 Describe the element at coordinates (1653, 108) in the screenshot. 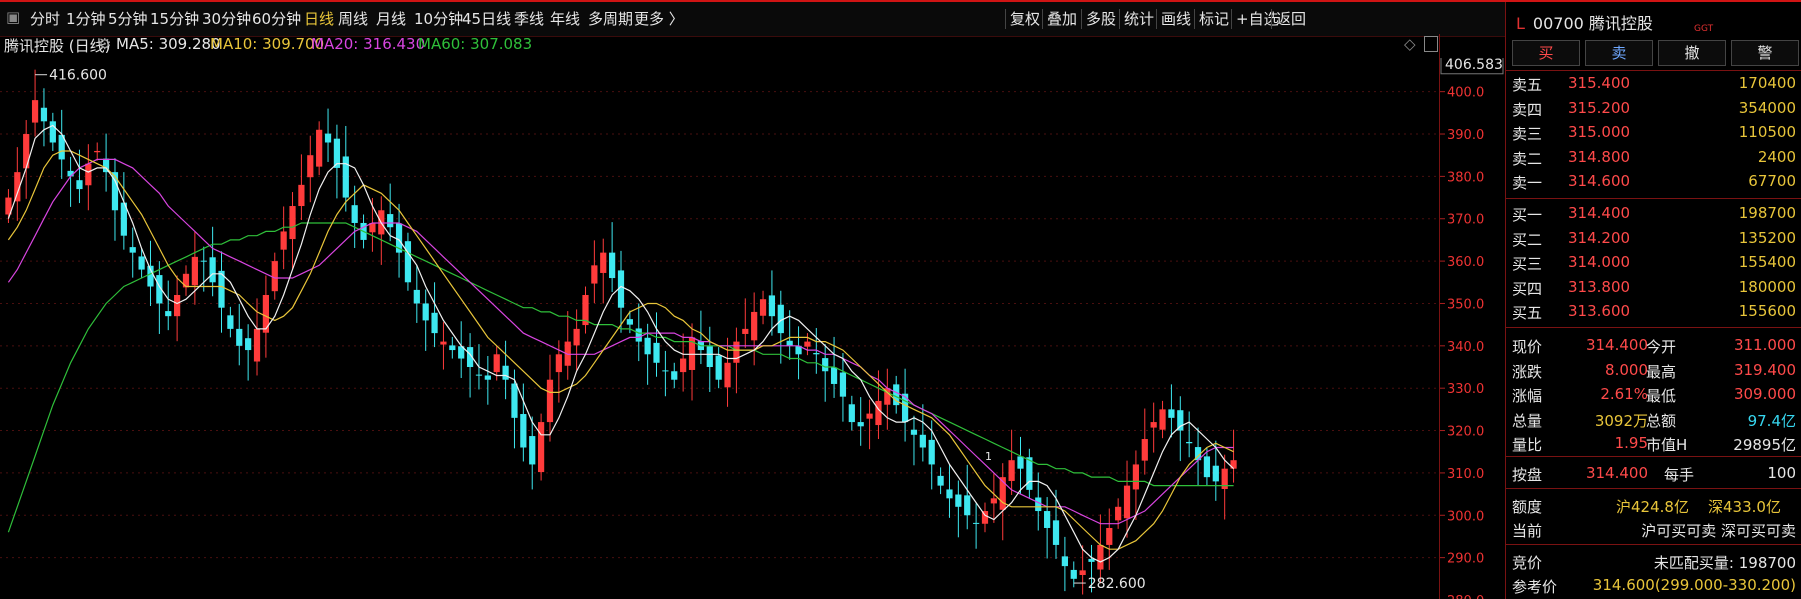

I see `ask-row: 卖四 315.200 354000` at that location.